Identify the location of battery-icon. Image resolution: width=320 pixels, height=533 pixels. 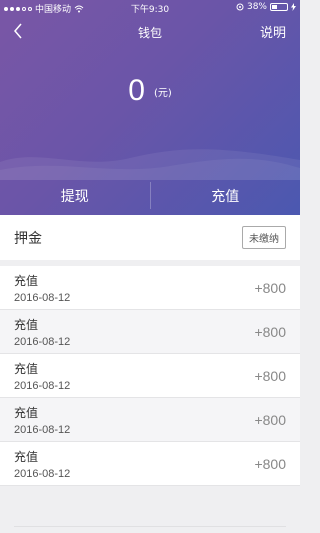
(279, 7).